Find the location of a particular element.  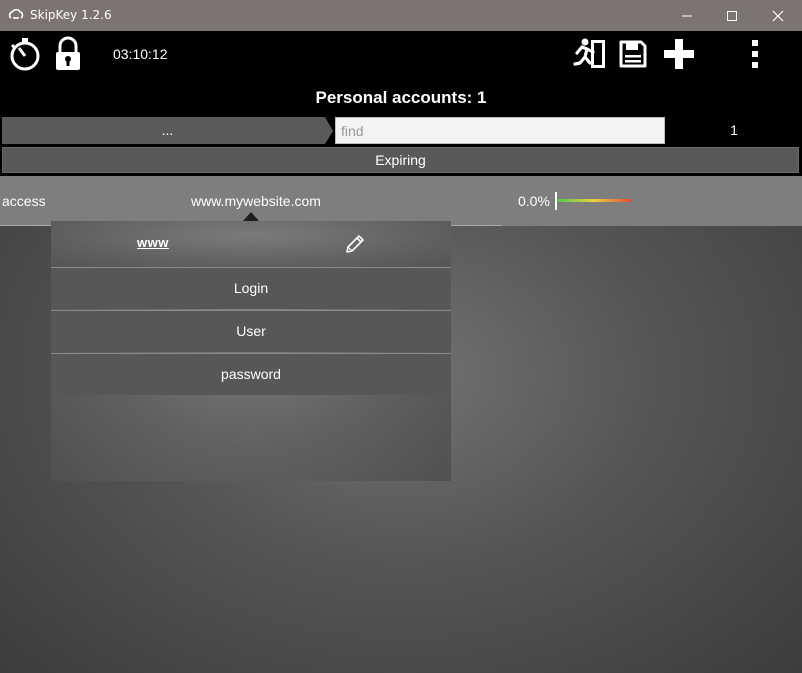

lock-button is located at coordinates (68, 54).